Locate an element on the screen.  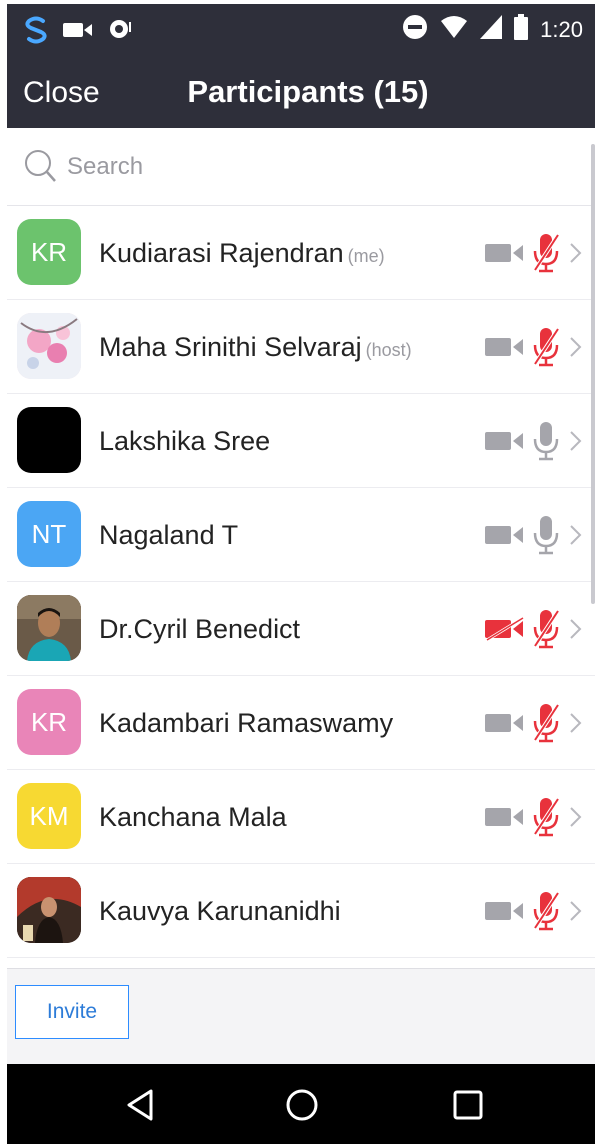
participant-row: KR Kudiarasi Rajendran (me) is located at coordinates (301, 253).